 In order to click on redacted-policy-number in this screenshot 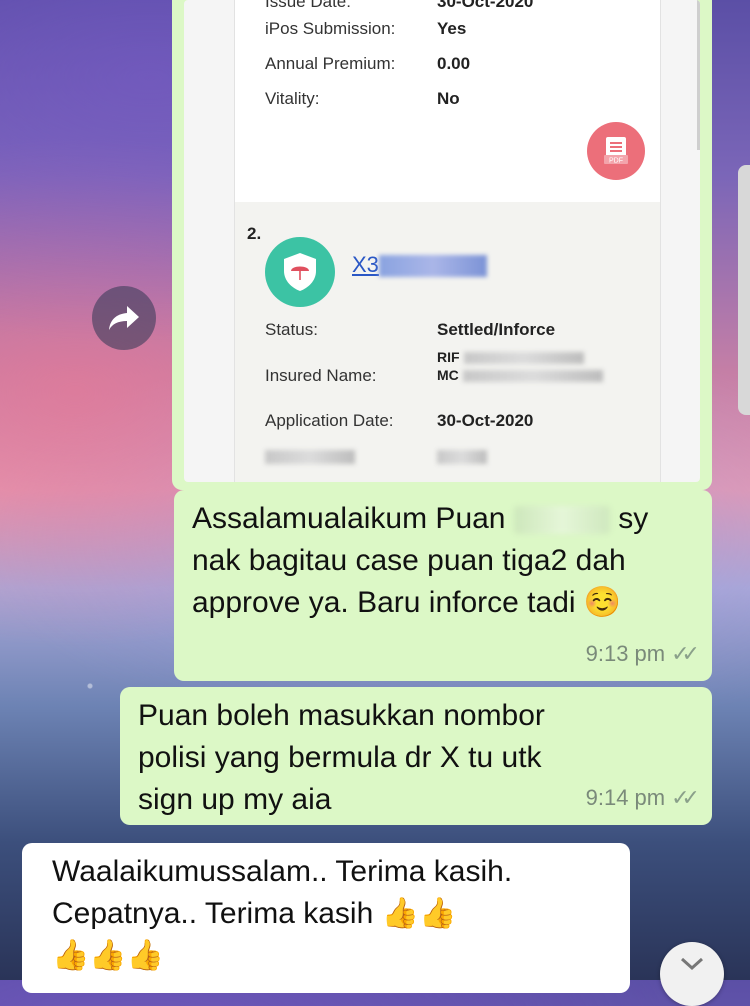, I will do `click(432, 266)`.